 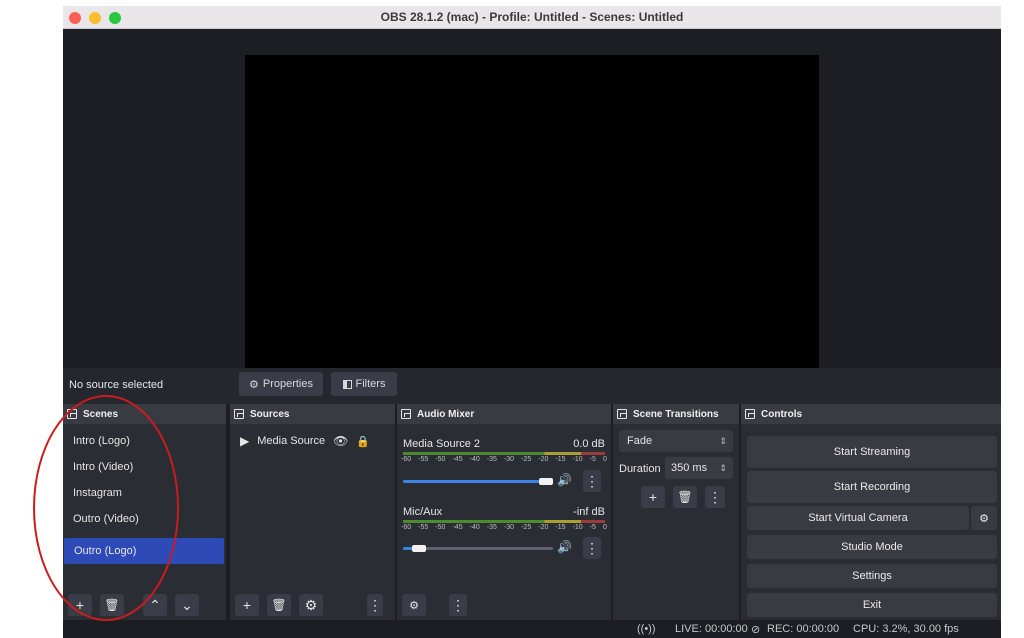 I want to click on remove-scene-button: 🗑, so click(x=112, y=605).